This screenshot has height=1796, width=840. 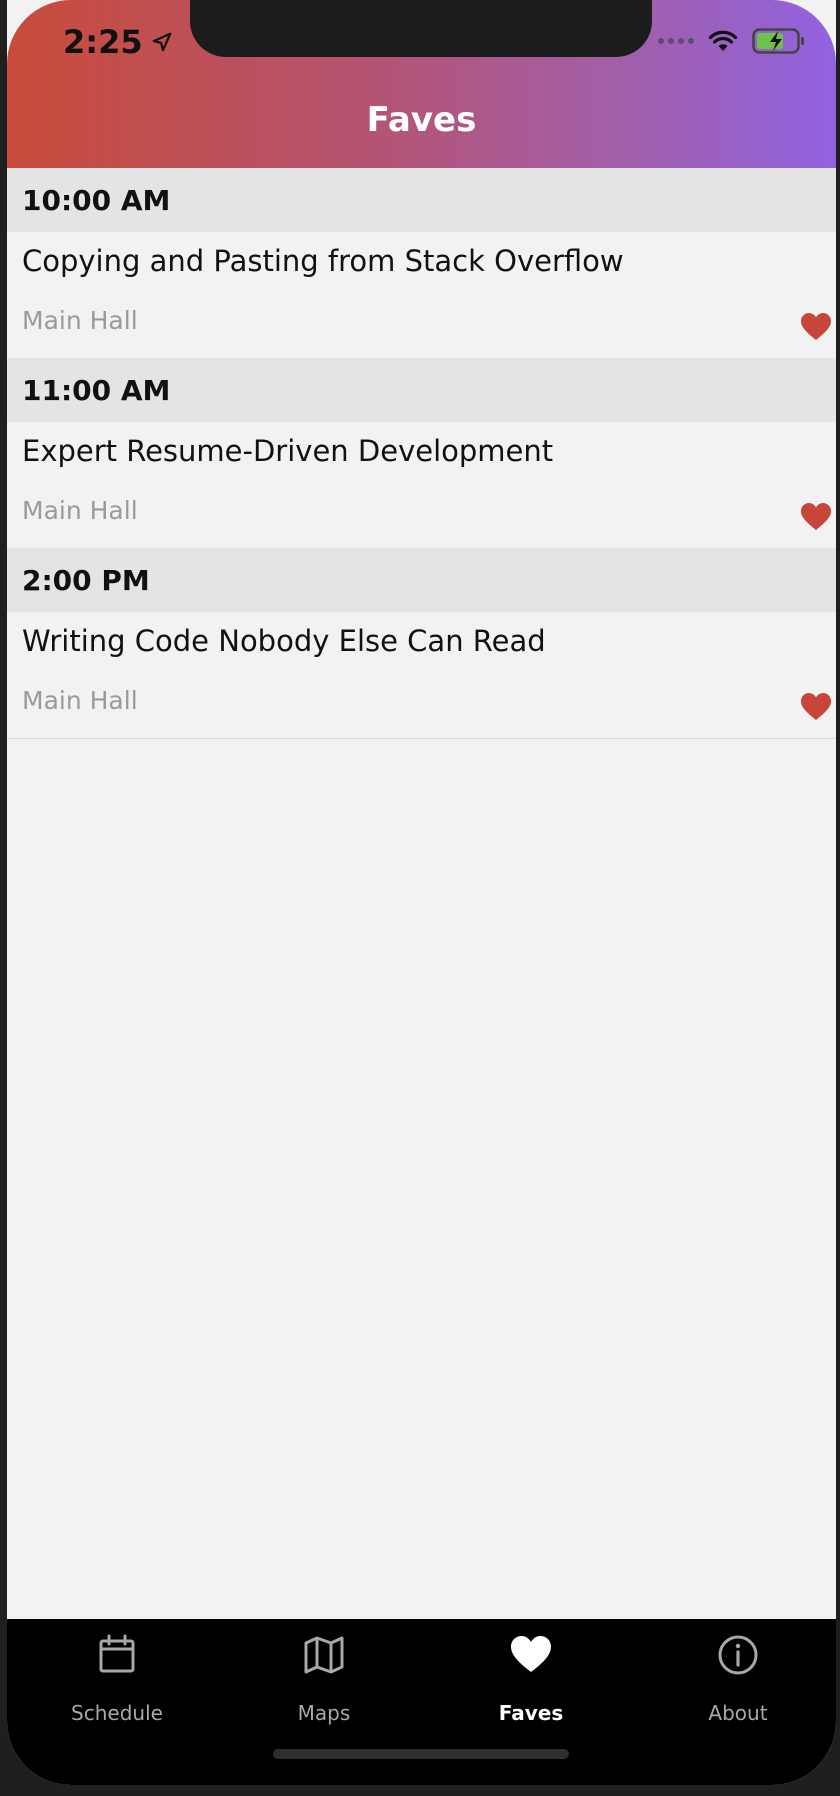 What do you see at coordinates (323, 261) in the screenshot?
I see `session-title: Copying and Pasting from Stack Overflow` at bounding box center [323, 261].